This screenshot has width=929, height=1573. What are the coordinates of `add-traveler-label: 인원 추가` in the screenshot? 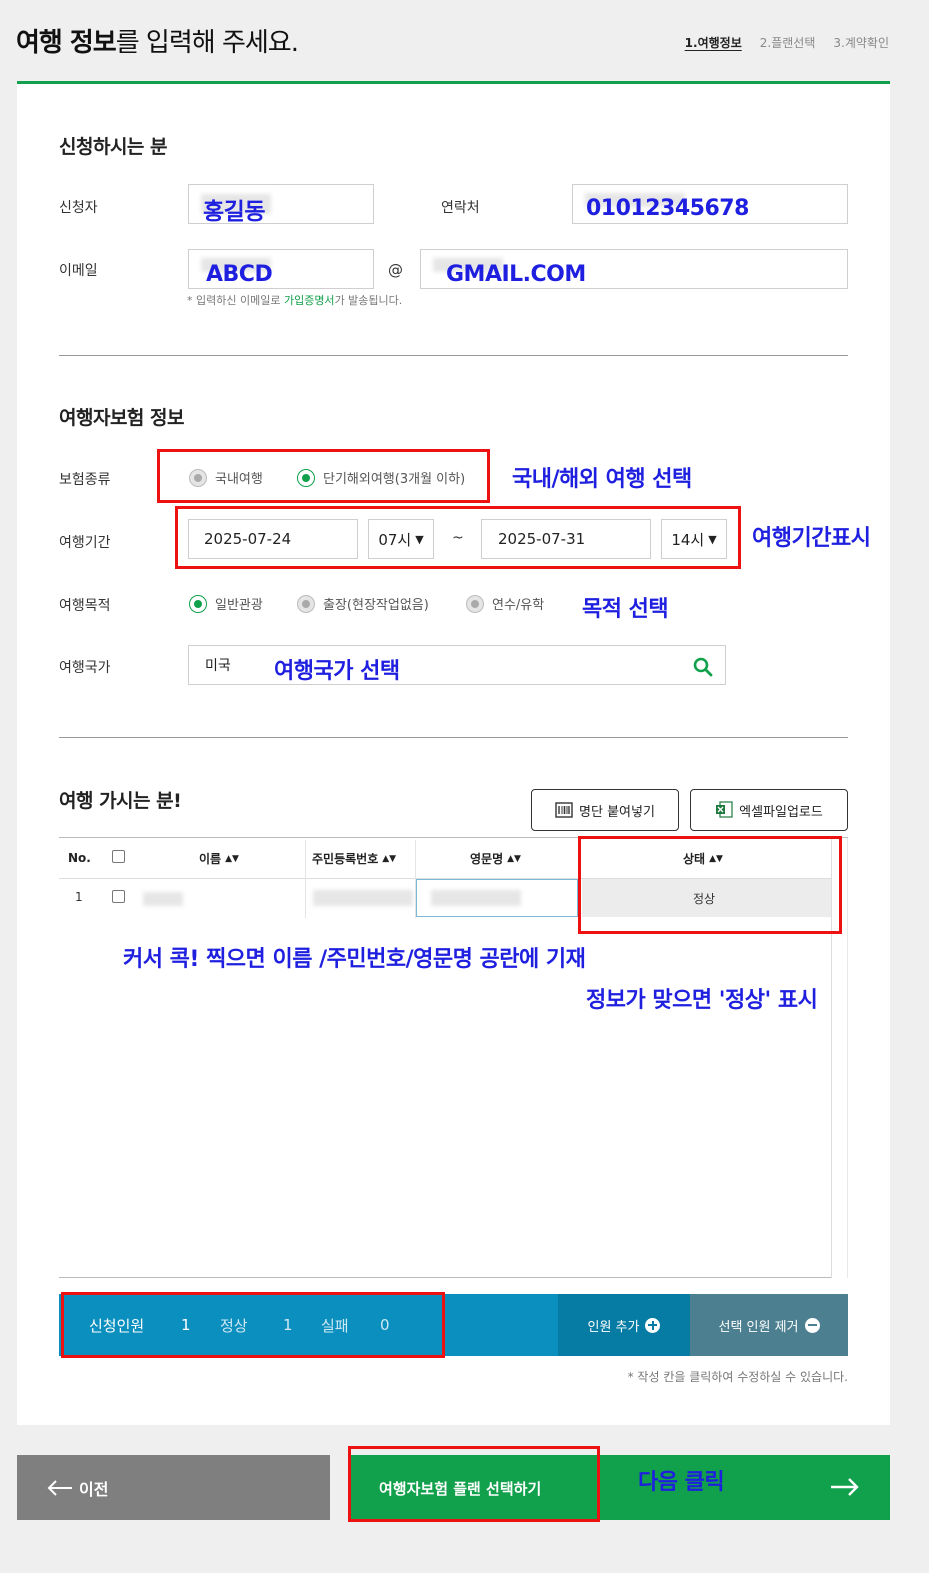 It's located at (613, 1327).